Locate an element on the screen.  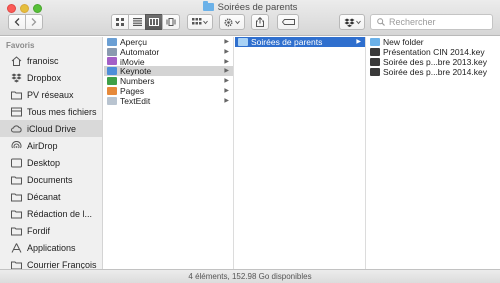
sidebar-item-label: Décanat is located at coordinates (44, 196).